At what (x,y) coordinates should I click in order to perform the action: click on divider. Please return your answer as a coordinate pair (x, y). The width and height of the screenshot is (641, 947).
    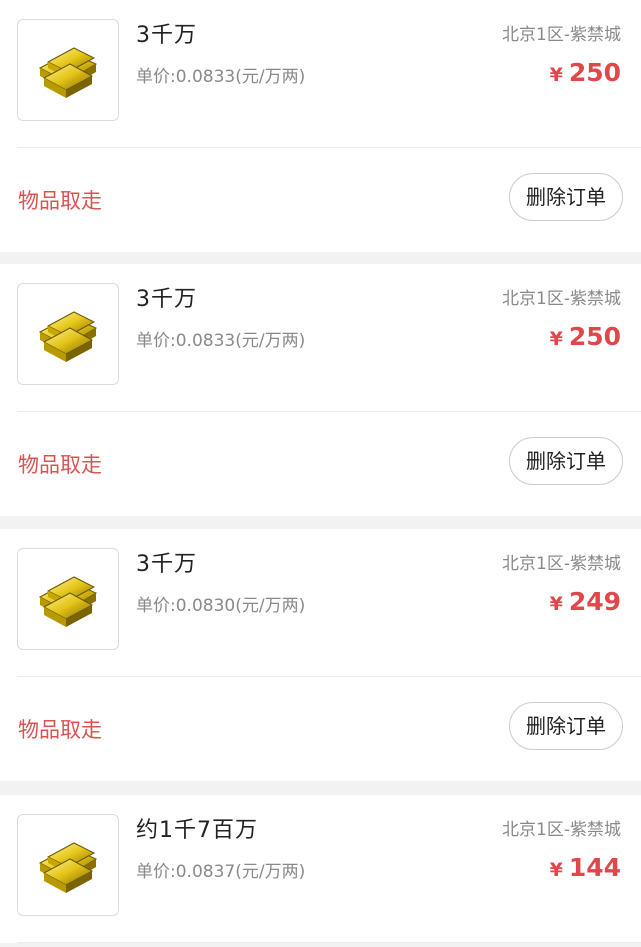
    Looking at the image, I should click on (329, 942).